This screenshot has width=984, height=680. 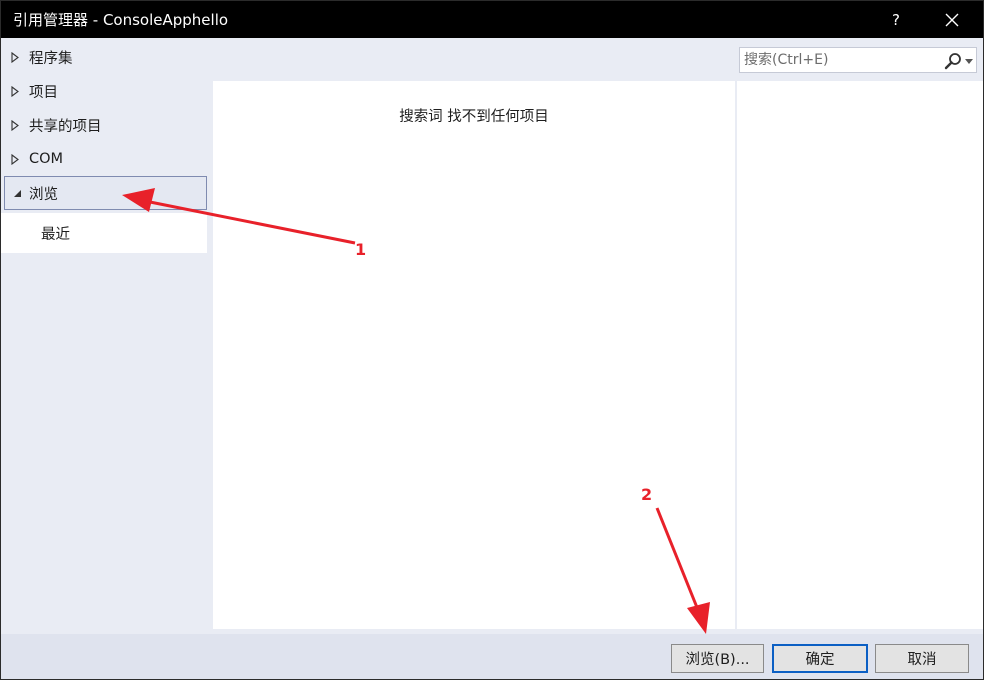 What do you see at coordinates (103, 91) in the screenshot?
I see `sidebar-item-projects: 项目` at bounding box center [103, 91].